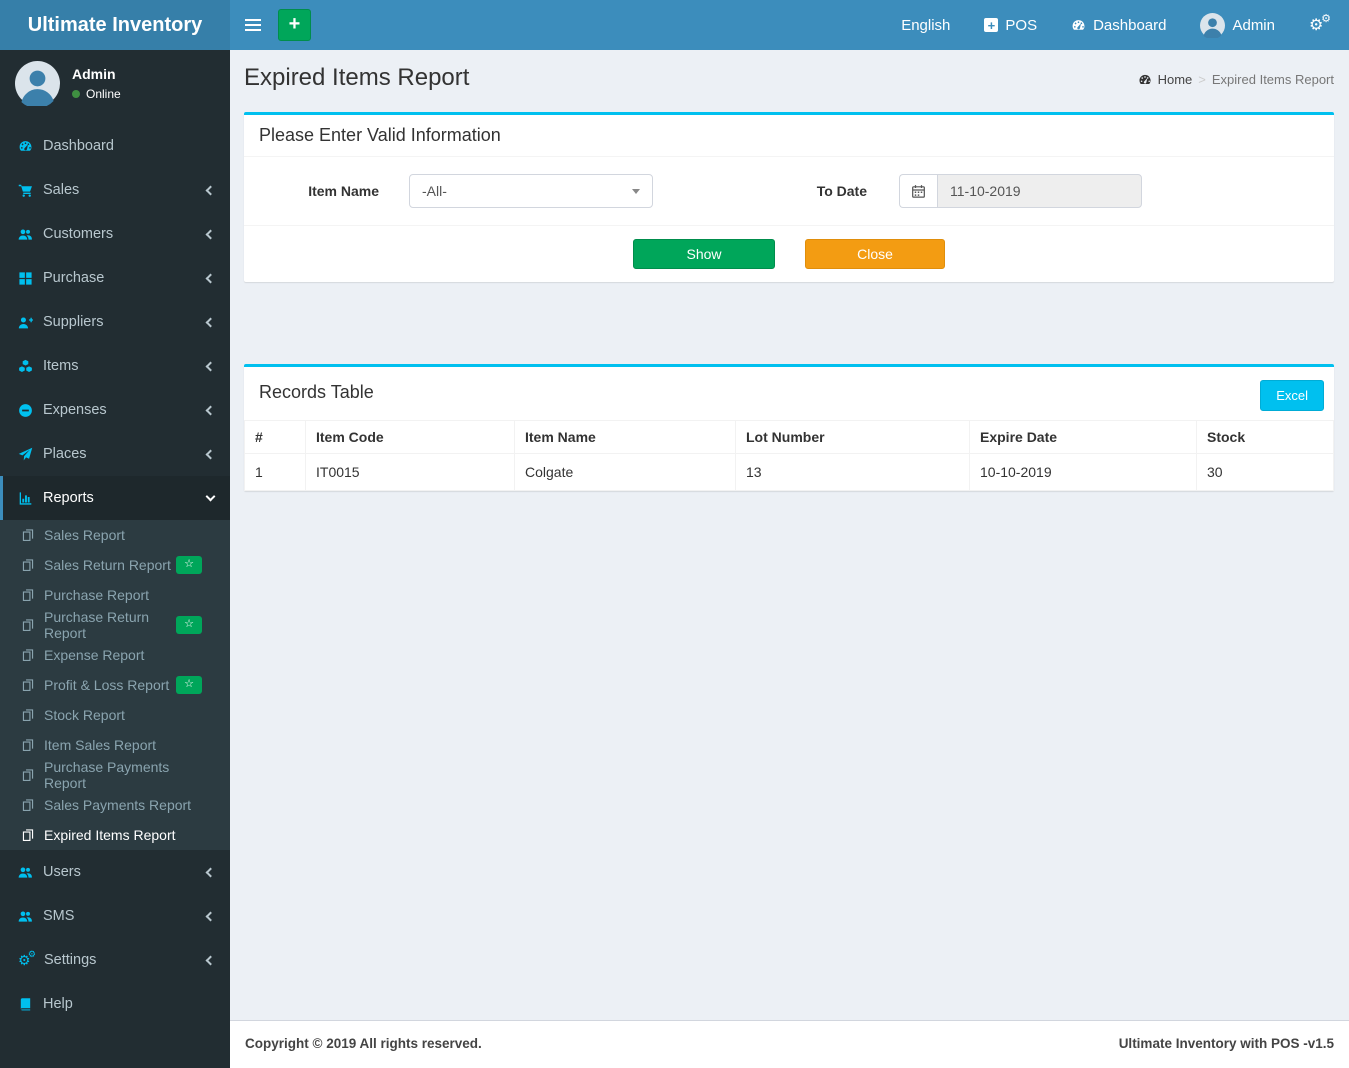 This screenshot has width=1349, height=1068. I want to click on sidebar-item-label: SMS, so click(59, 916).